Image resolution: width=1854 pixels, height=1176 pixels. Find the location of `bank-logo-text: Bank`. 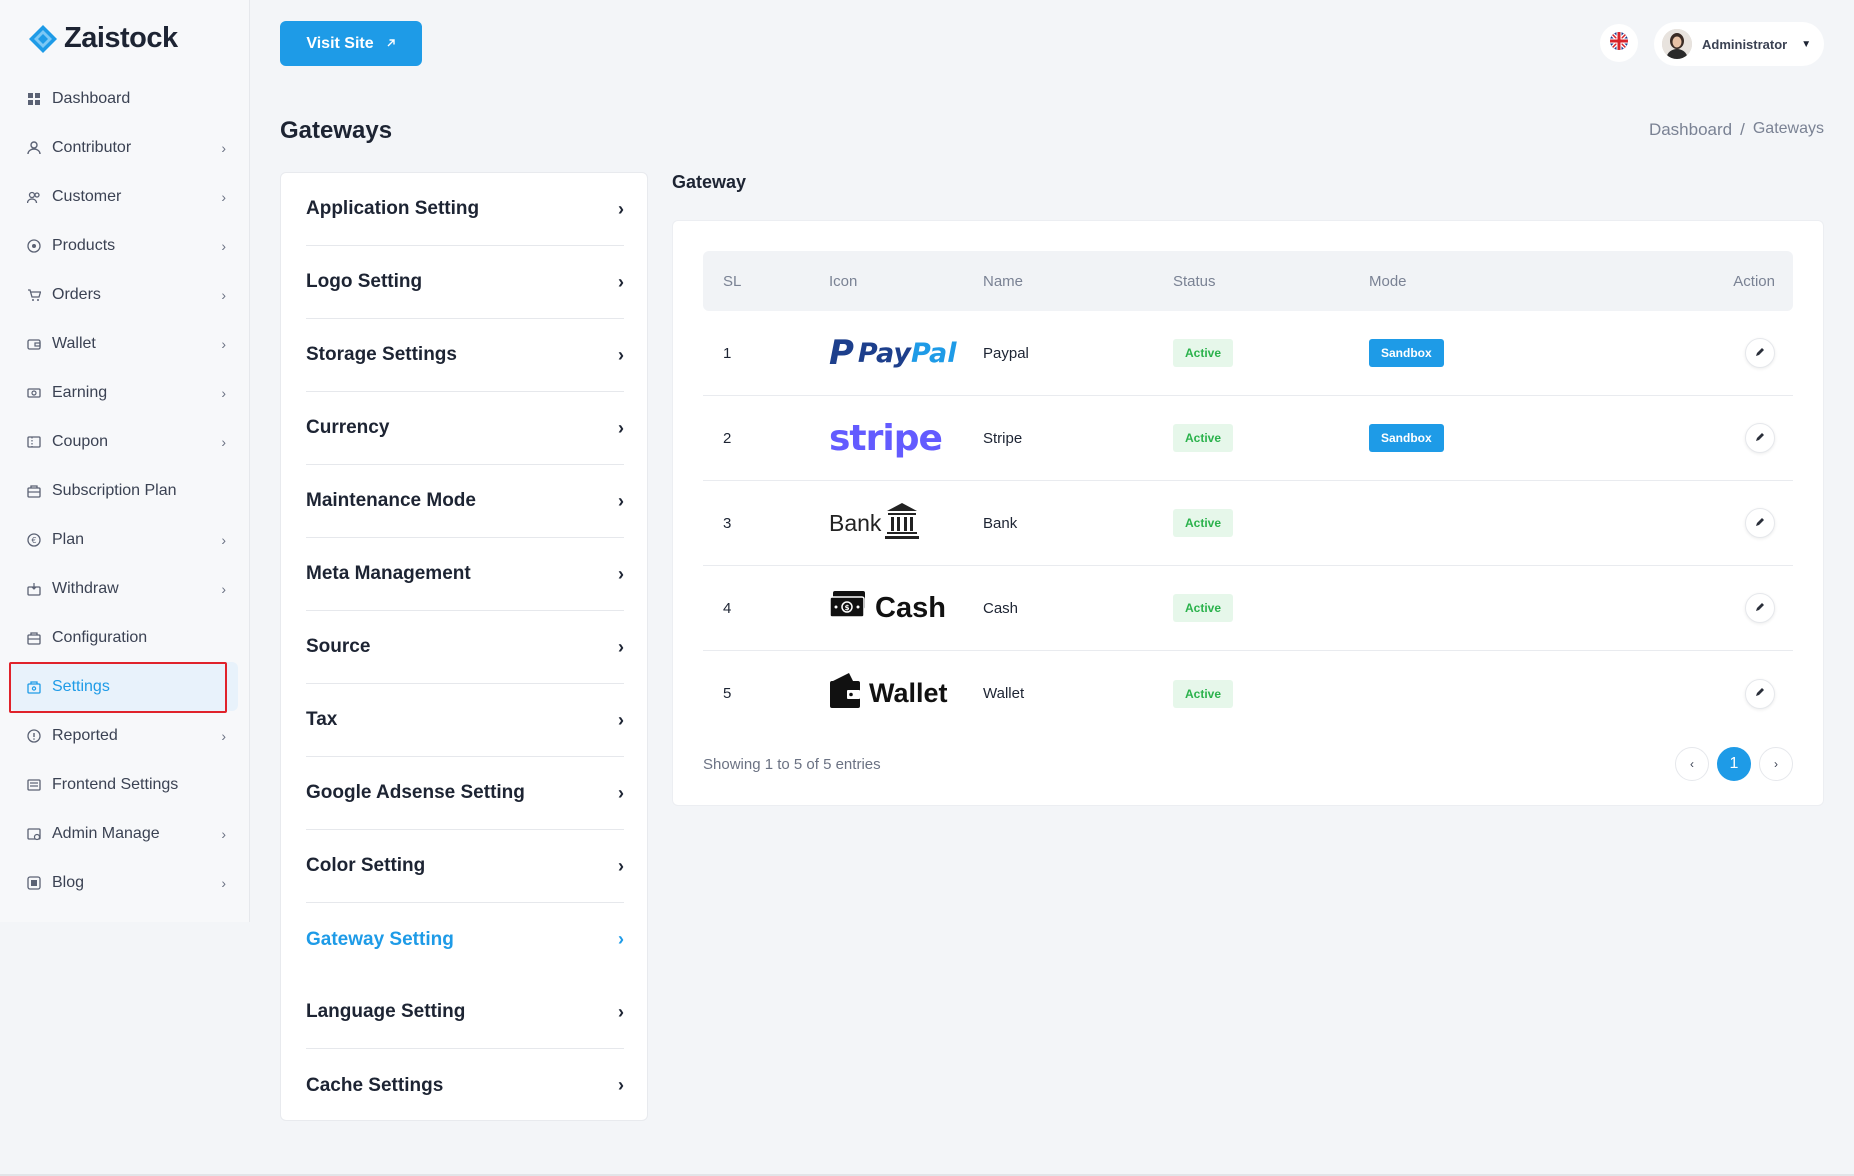

bank-logo-text: Bank is located at coordinates (855, 522).